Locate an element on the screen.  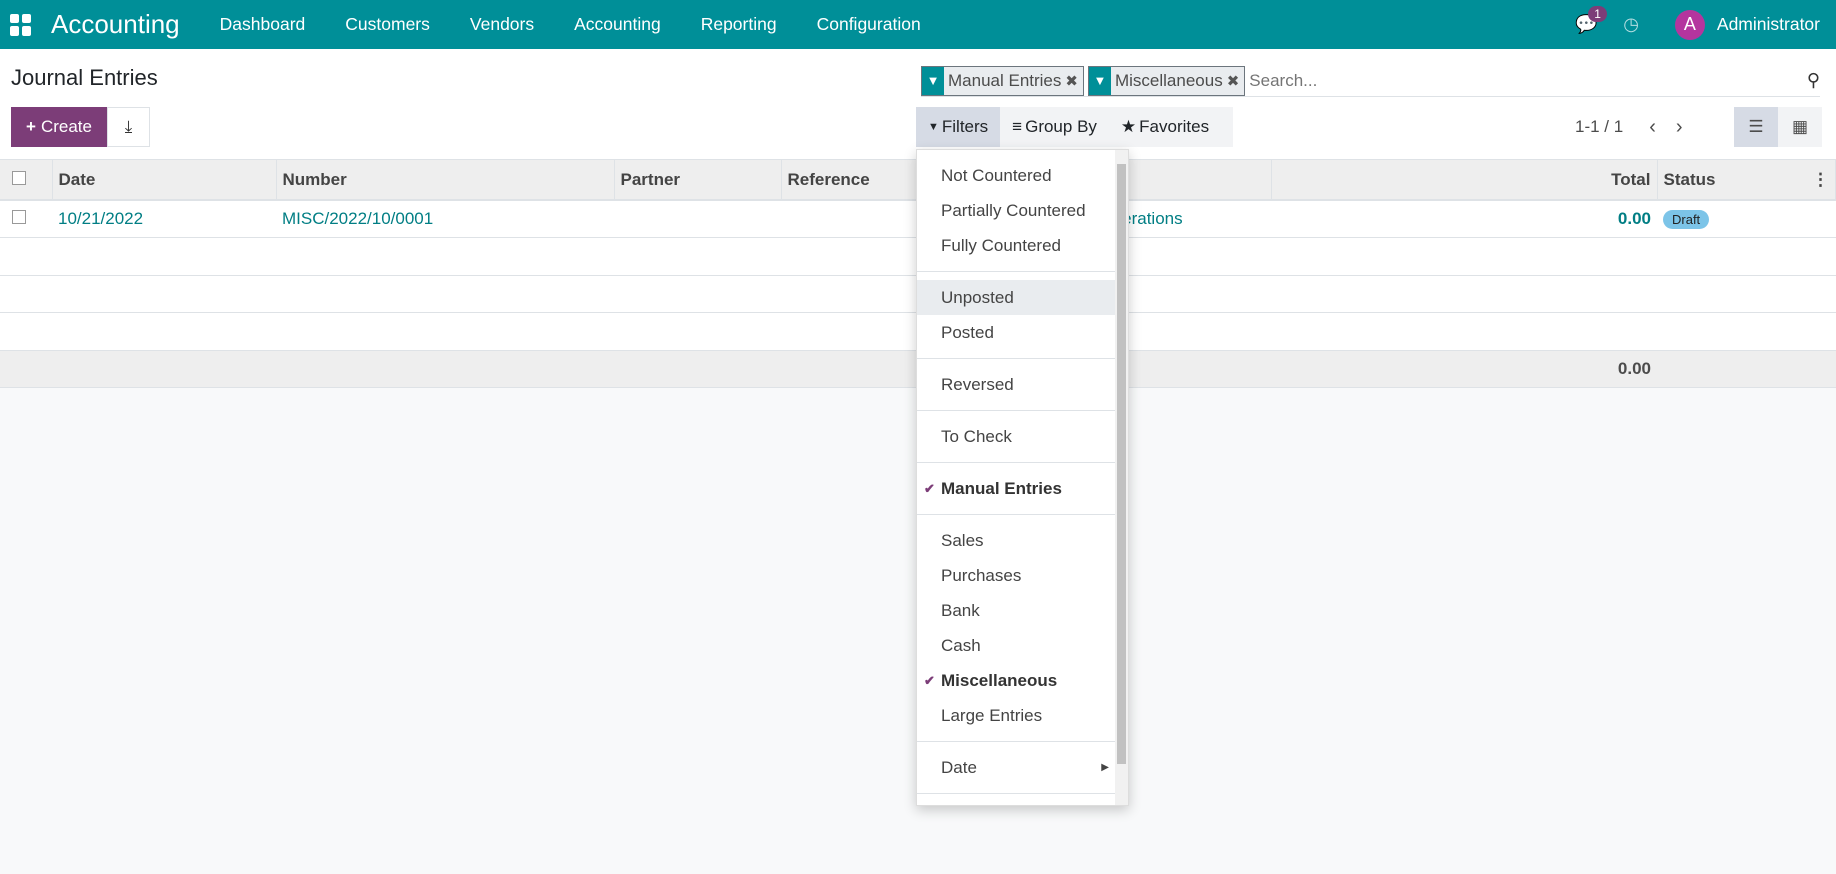
menu-configuration: Configuration is located at coordinates (869, 24).